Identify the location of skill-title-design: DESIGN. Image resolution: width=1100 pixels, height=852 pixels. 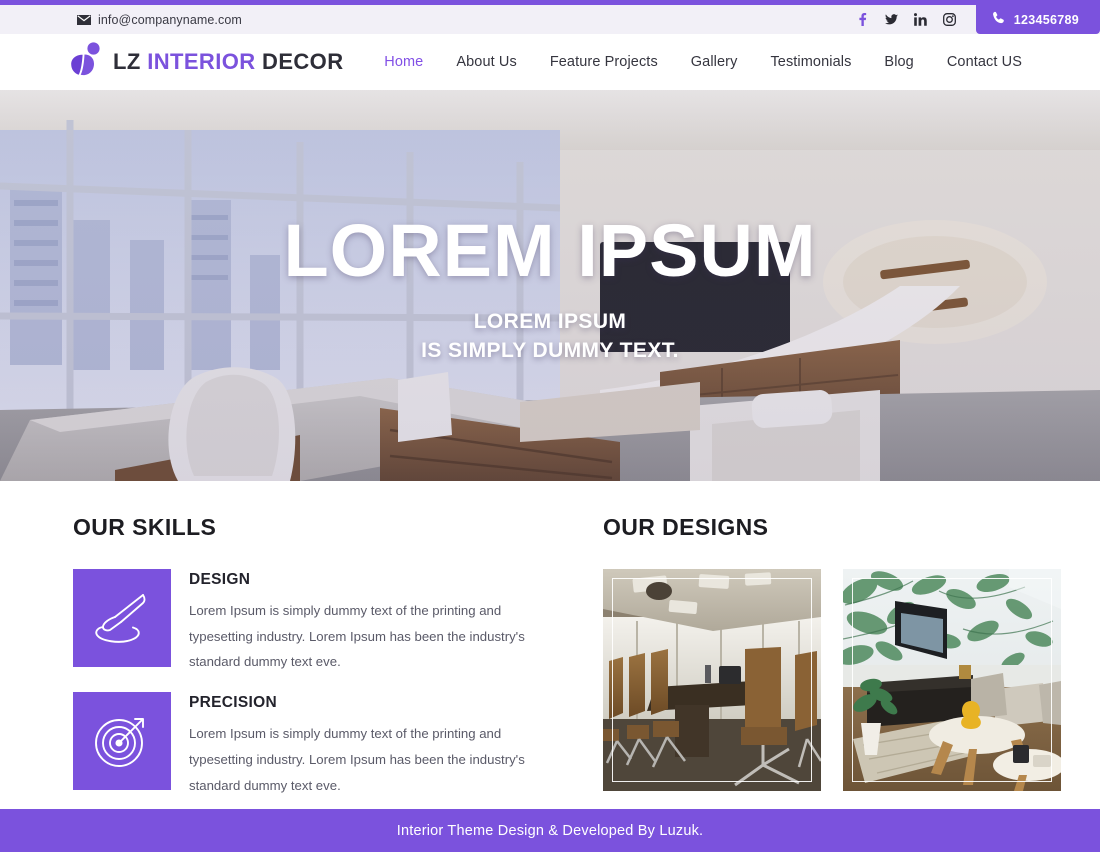
(220, 579).